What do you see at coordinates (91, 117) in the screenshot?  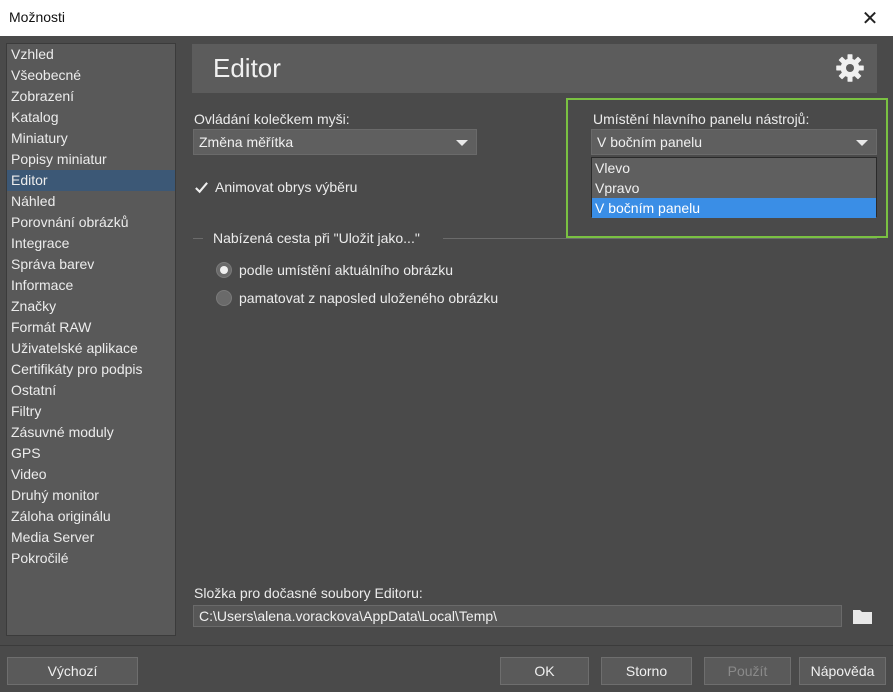 I see `sidebar-item-katalog: Katalog` at bounding box center [91, 117].